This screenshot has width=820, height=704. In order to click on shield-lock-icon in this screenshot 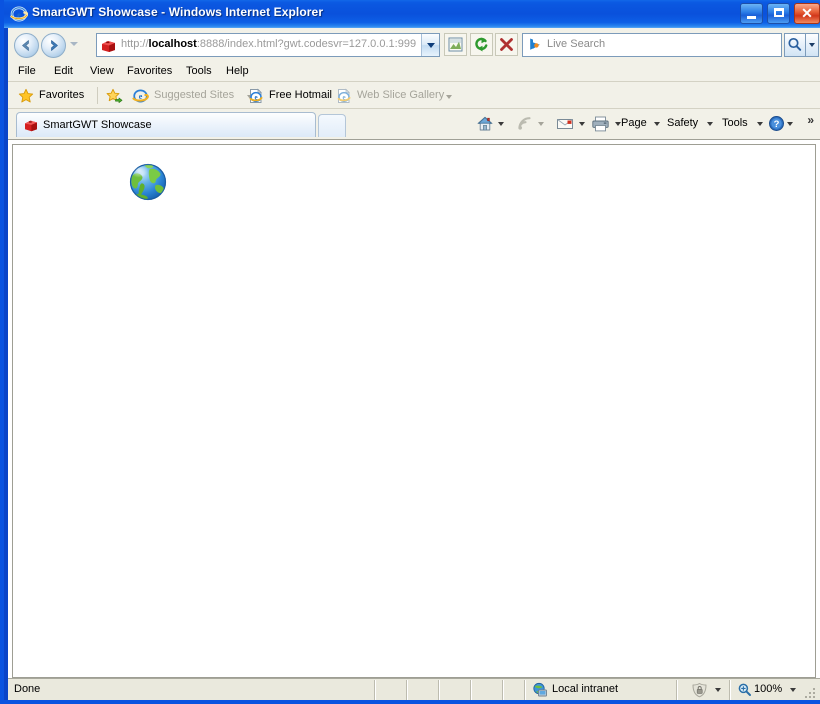, I will do `click(699, 690)`.